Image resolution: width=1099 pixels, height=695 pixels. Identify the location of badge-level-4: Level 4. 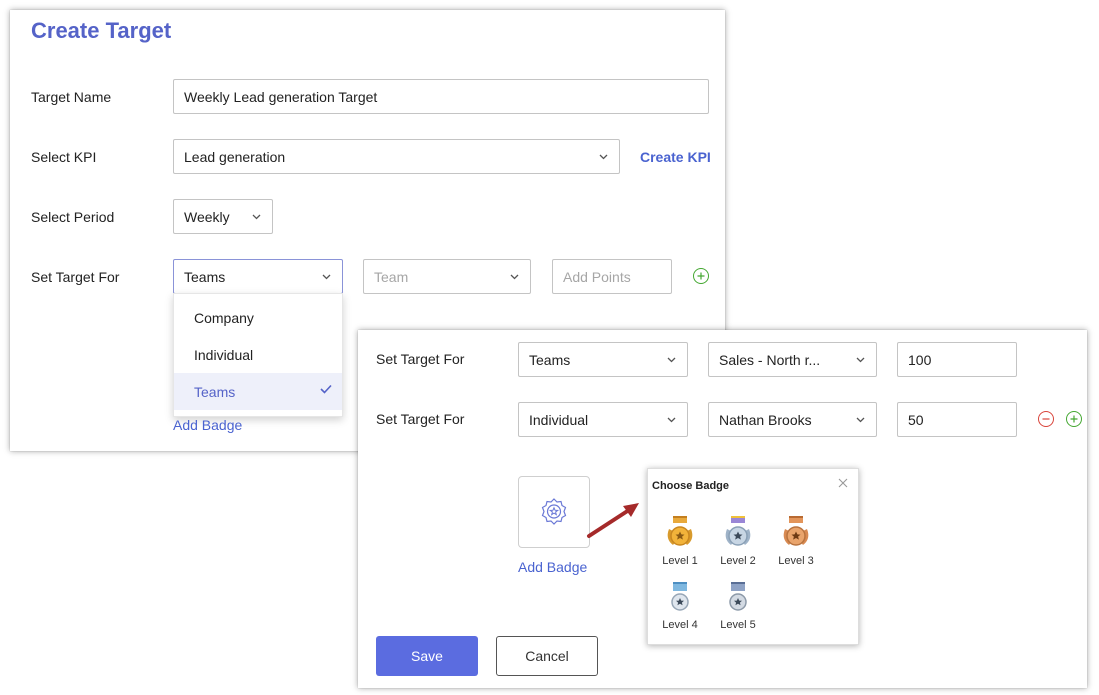
(680, 606).